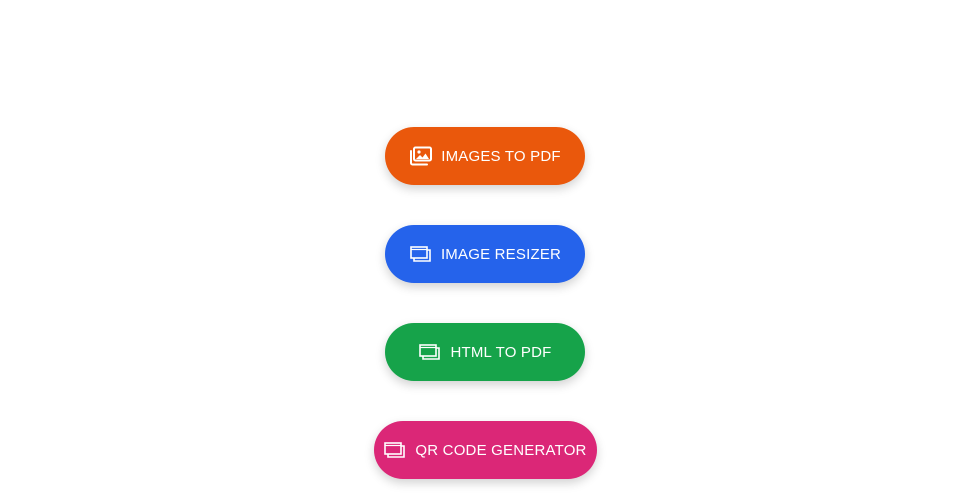 This screenshot has width=973, height=493. I want to click on image-resizer-button: IMAGE RESIZER, so click(485, 254).